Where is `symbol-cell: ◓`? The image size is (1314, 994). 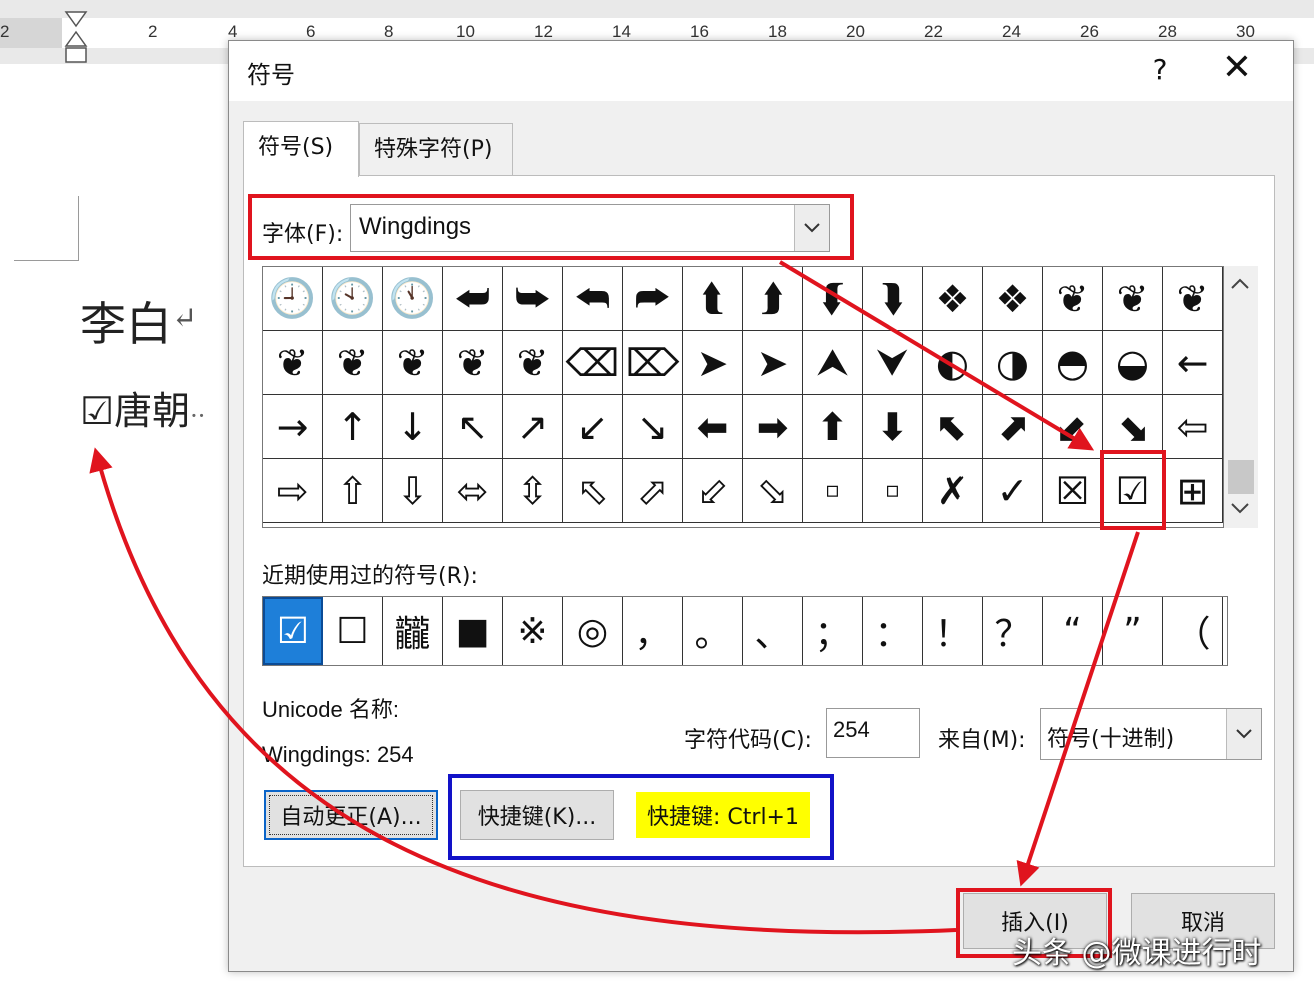 symbol-cell: ◓ is located at coordinates (1073, 363).